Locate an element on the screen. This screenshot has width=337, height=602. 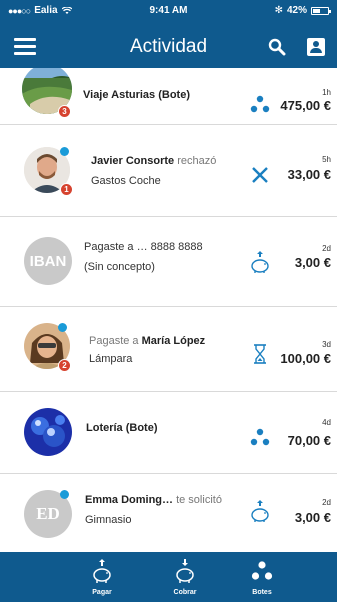
nav-bar: Actividad is located at coordinates (168, 48).